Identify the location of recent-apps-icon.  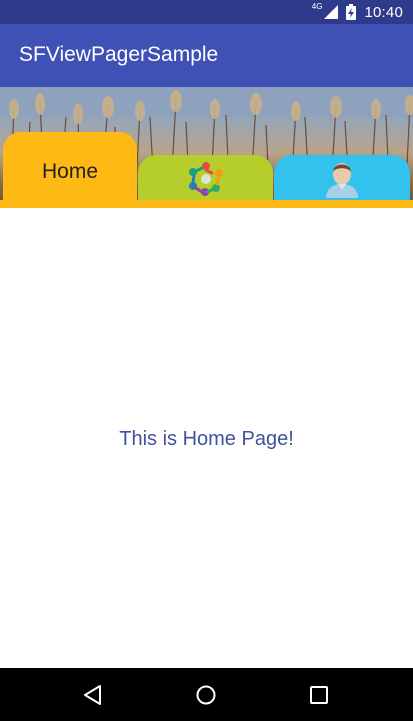
(319, 695).